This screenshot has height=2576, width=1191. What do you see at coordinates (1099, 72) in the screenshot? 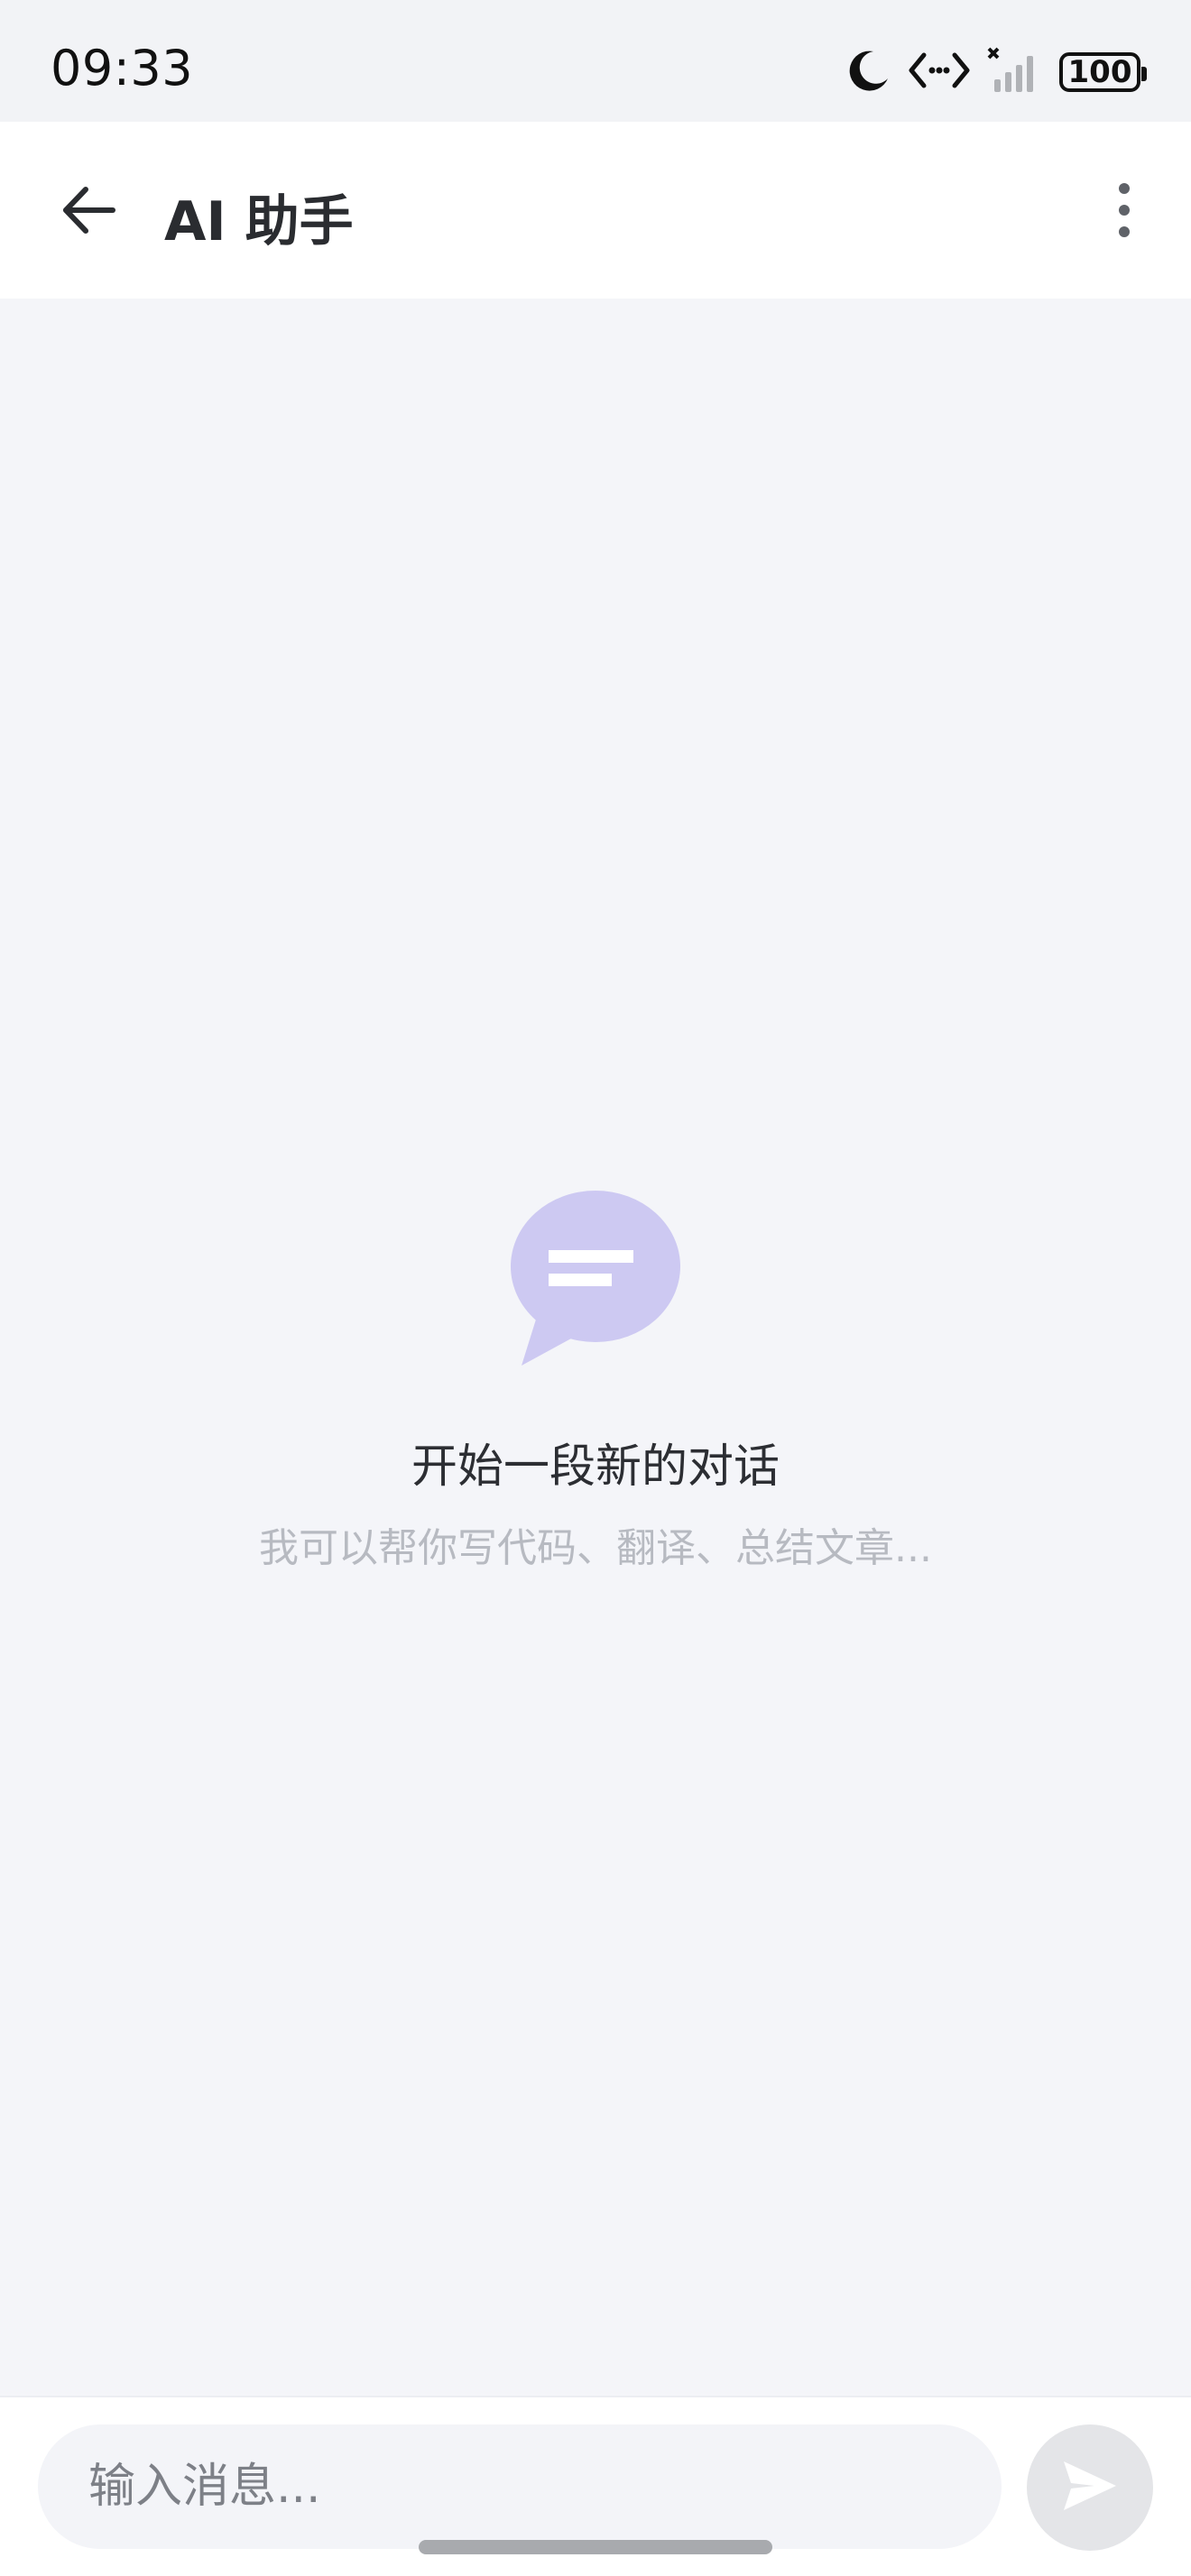
I see `battery-level: 100` at bounding box center [1099, 72].